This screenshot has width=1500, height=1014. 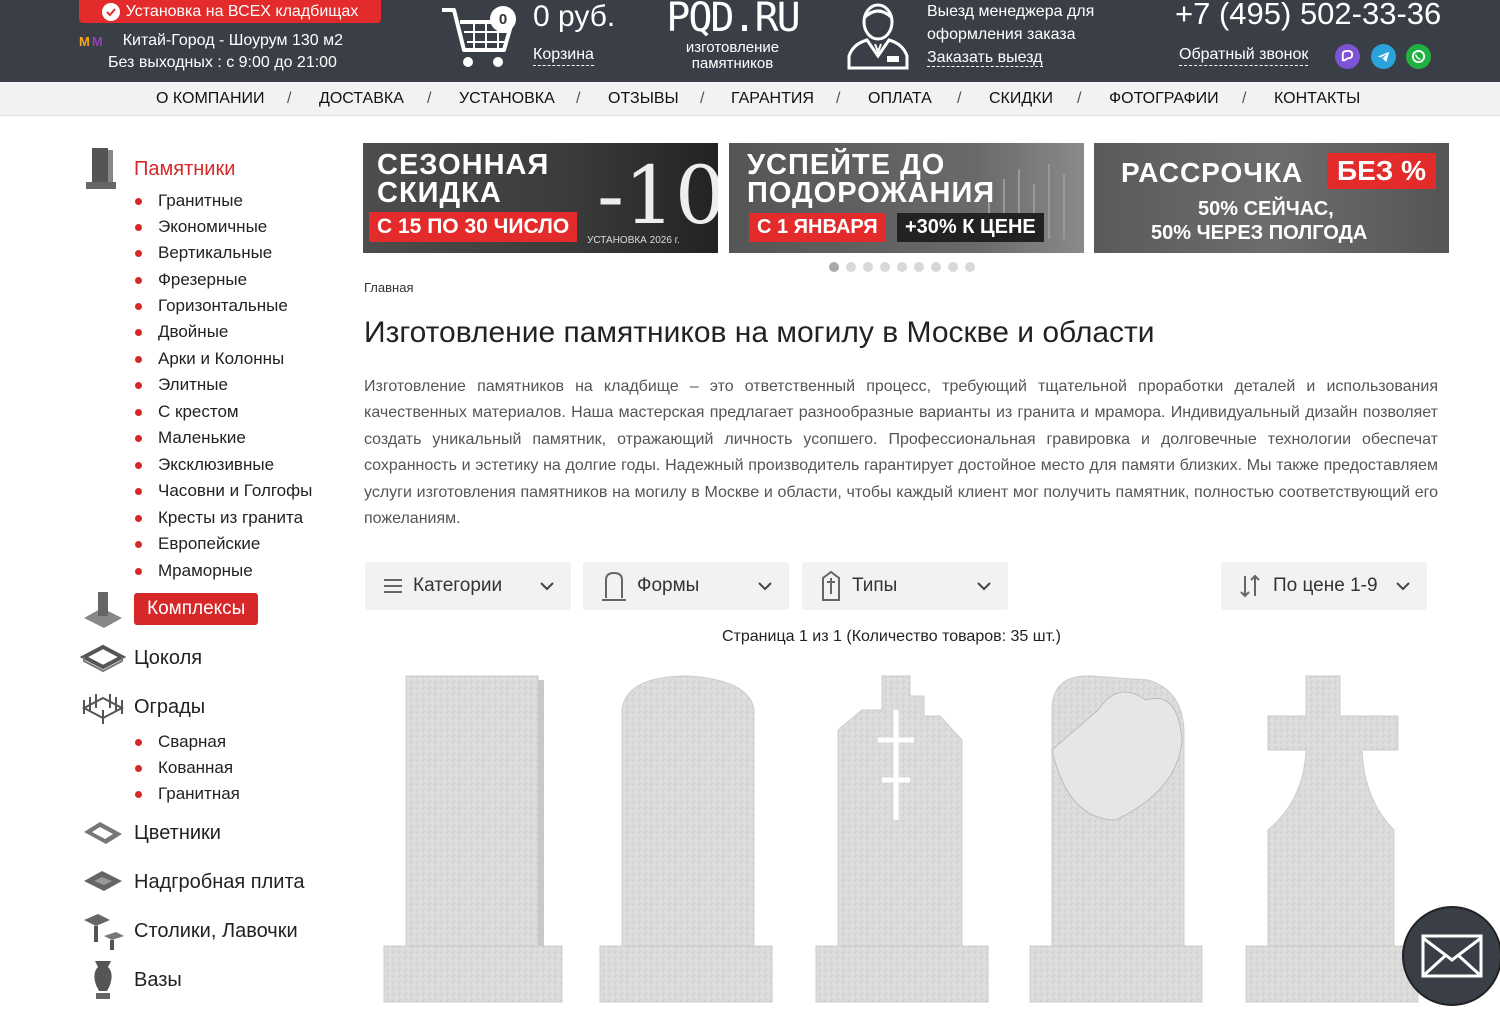 I want to click on headstone-shape-icon, so click(x=614, y=586).